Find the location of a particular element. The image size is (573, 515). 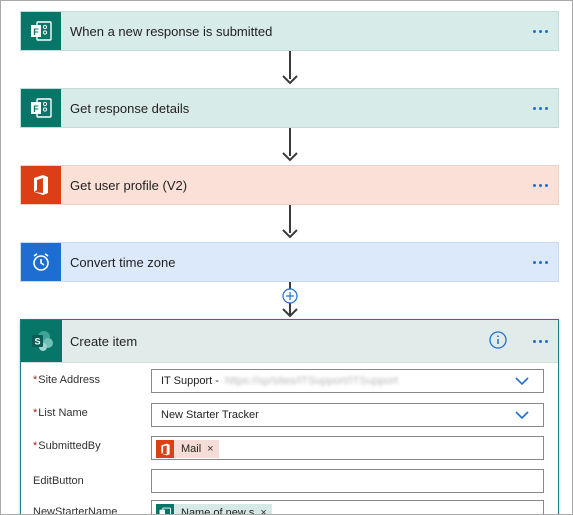

list-name-label: *List Name is located at coordinates (60, 413).